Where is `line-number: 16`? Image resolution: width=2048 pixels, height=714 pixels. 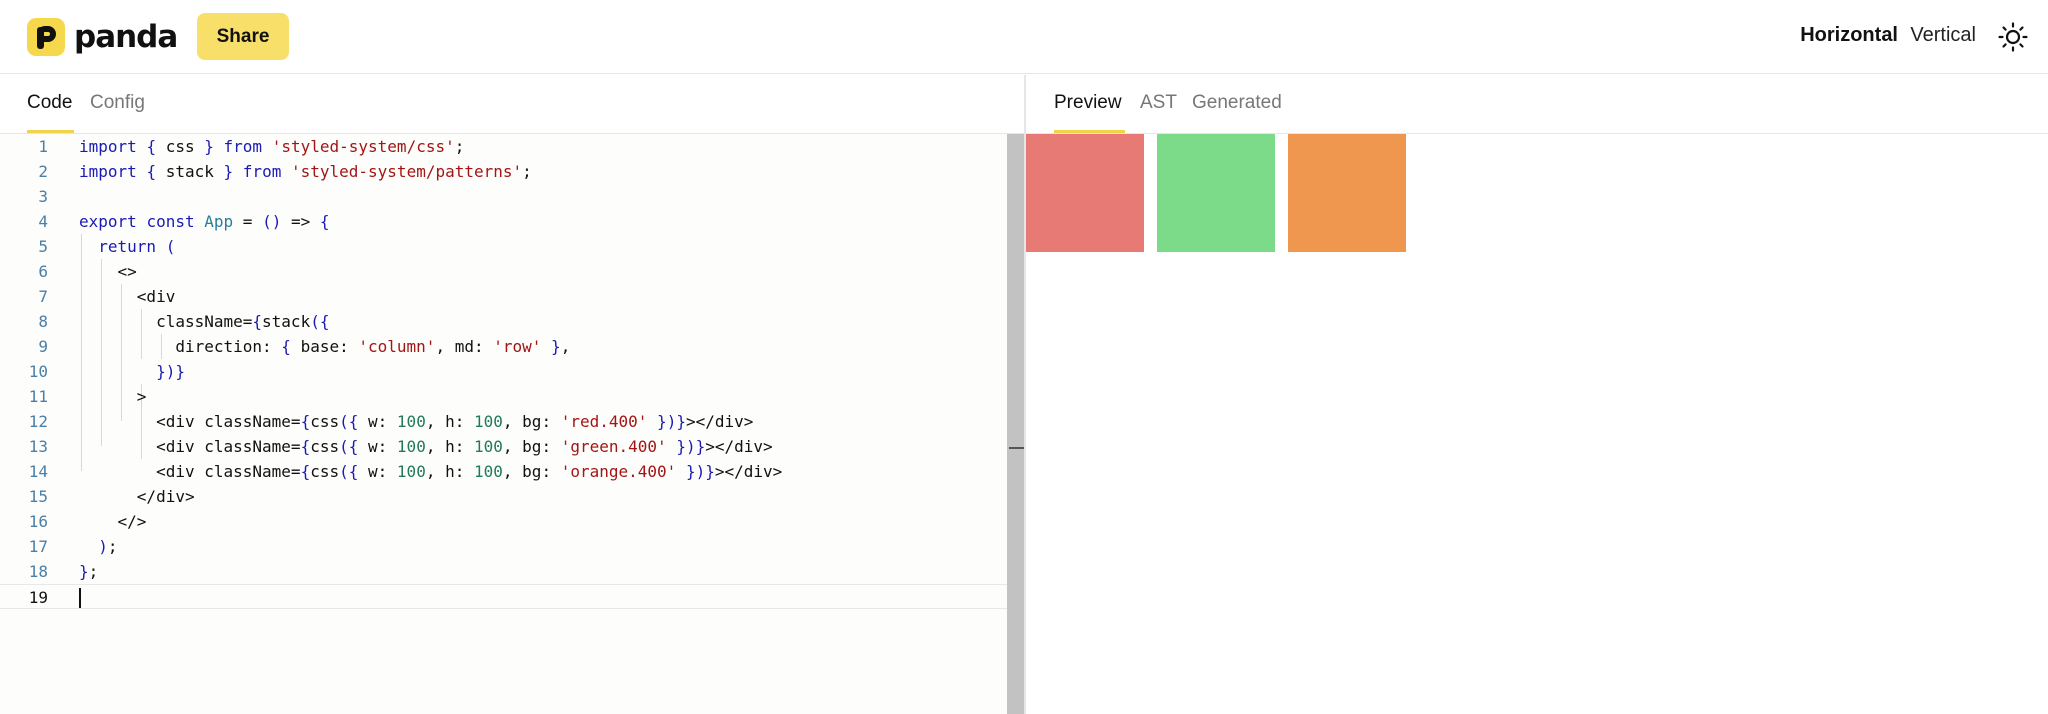 line-number: 16 is located at coordinates (38, 521).